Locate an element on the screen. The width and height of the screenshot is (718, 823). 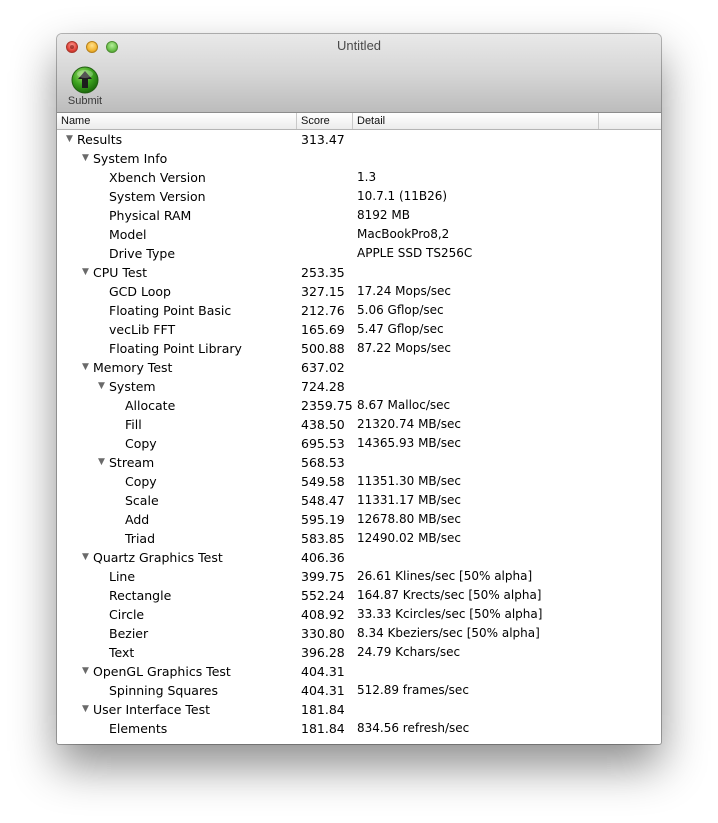
table-row: Copy 695.53 14365.93 MB/sec is located at coordinates (359, 443).